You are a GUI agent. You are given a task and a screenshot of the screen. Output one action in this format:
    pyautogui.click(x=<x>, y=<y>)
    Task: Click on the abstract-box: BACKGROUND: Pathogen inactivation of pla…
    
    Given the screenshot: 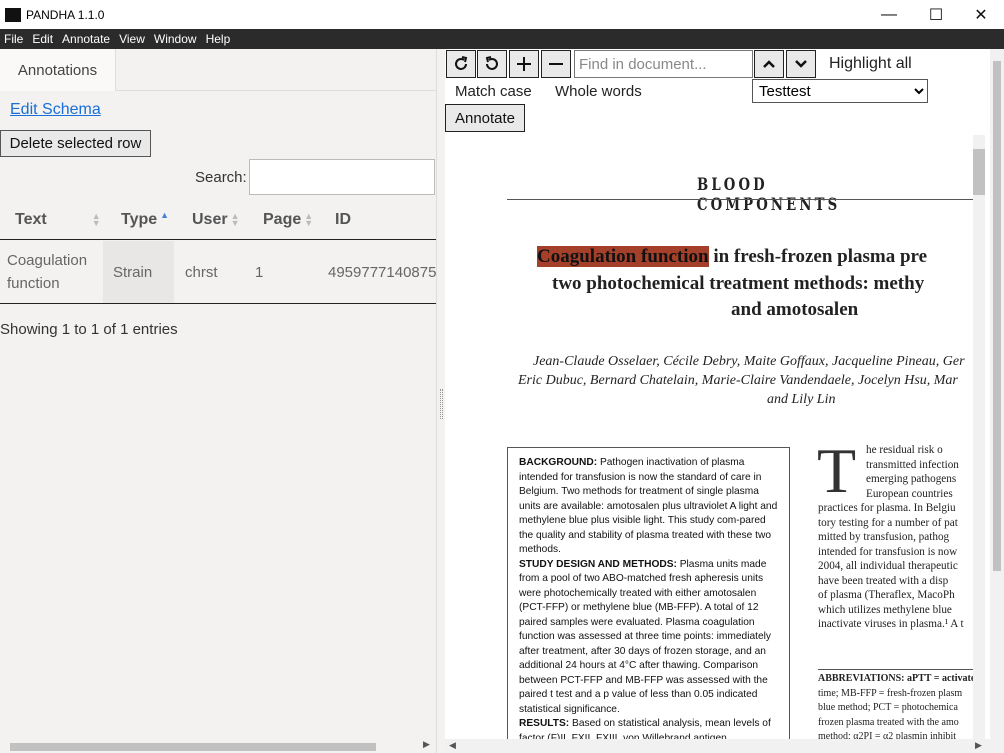 What is the action you would take?
    pyautogui.click(x=648, y=600)
    